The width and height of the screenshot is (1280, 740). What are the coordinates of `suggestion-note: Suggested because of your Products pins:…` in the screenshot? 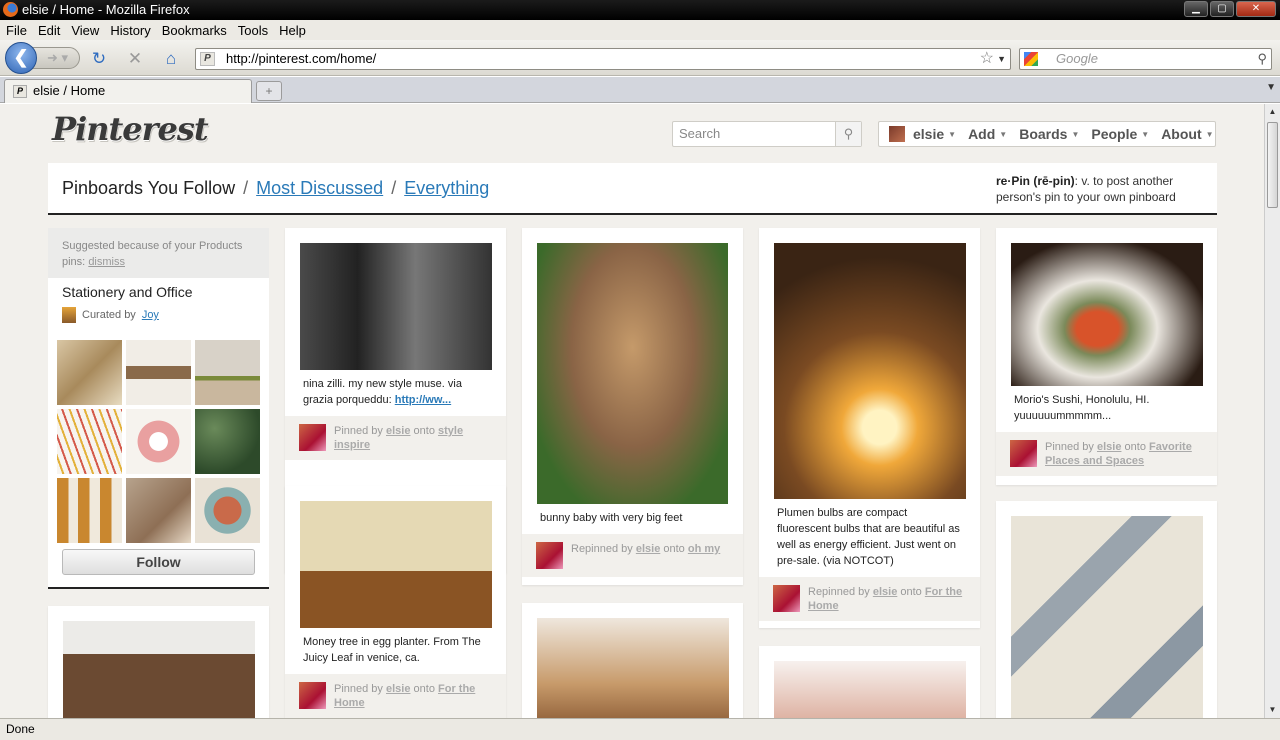 It's located at (158, 253).